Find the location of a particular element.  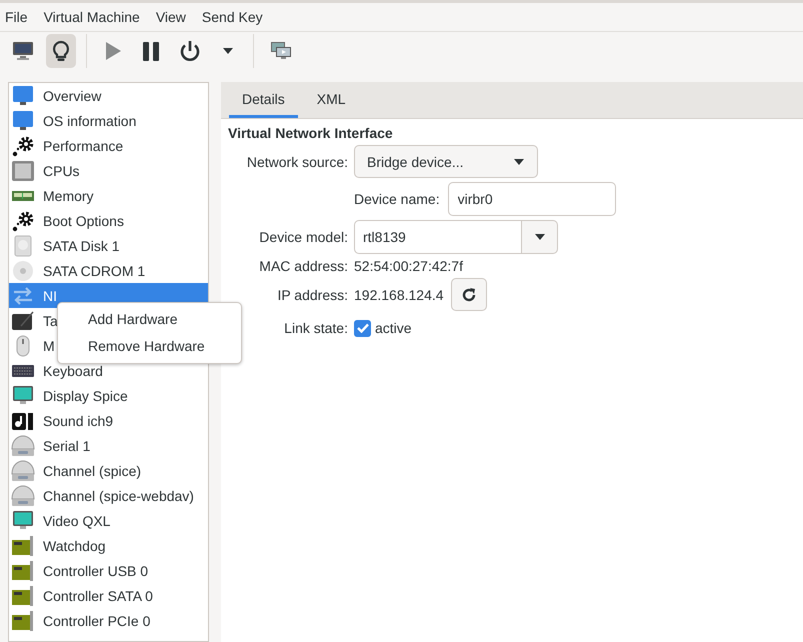

field-label: Link state: is located at coordinates (315, 328).